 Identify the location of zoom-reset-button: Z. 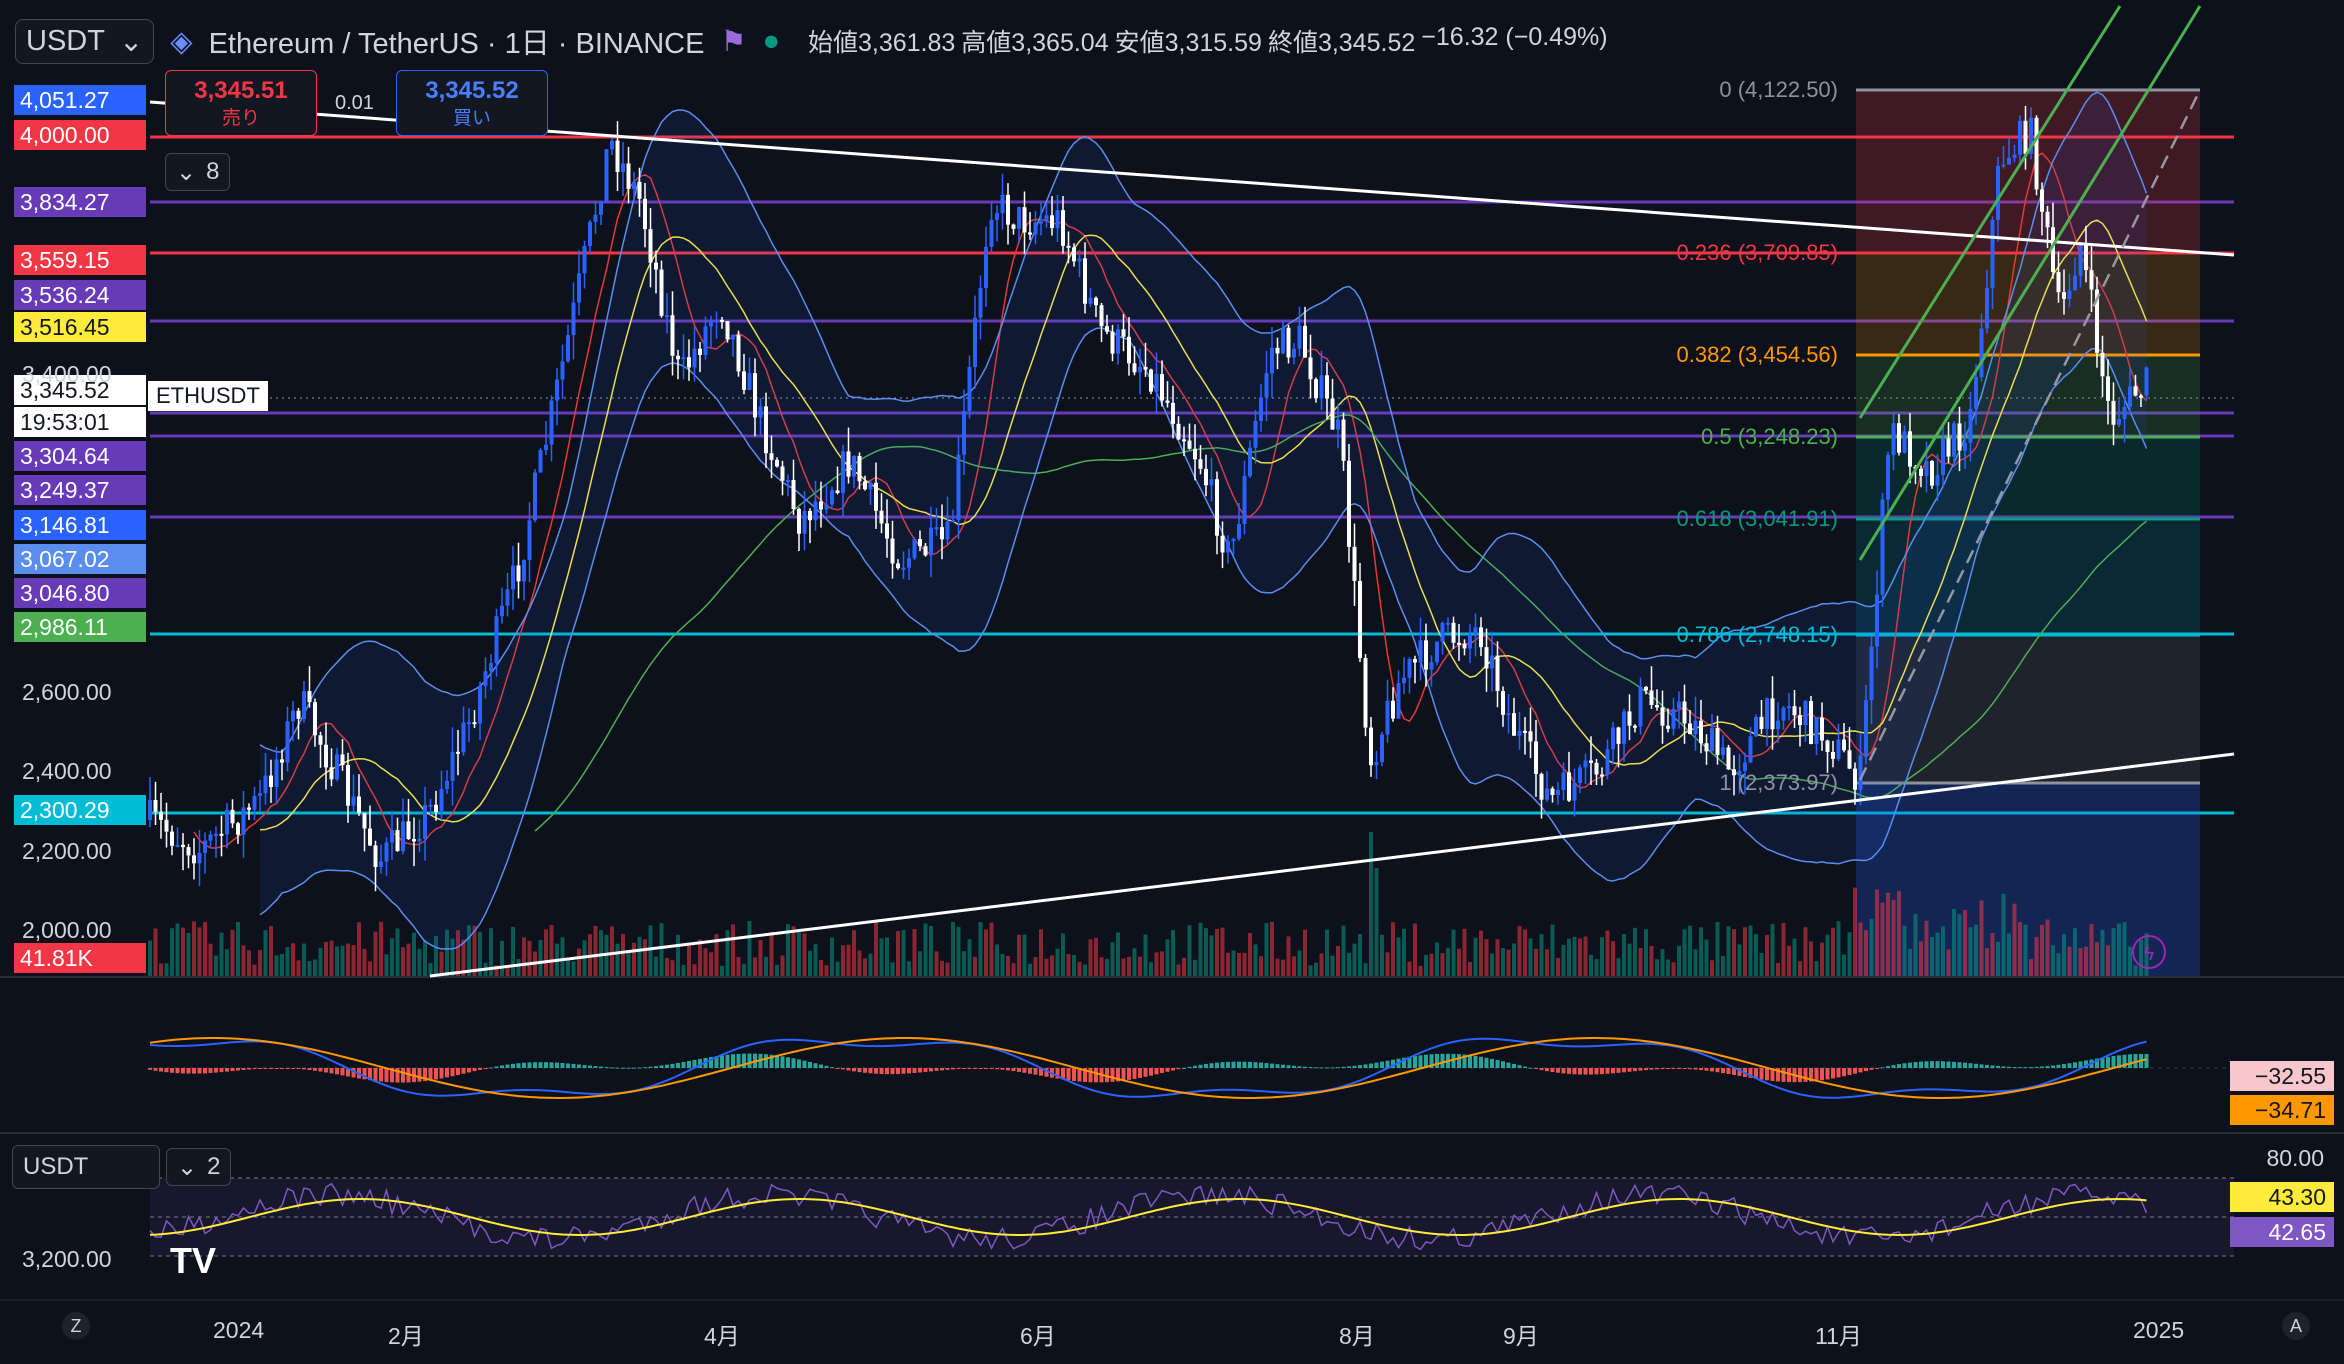
(76, 1326).